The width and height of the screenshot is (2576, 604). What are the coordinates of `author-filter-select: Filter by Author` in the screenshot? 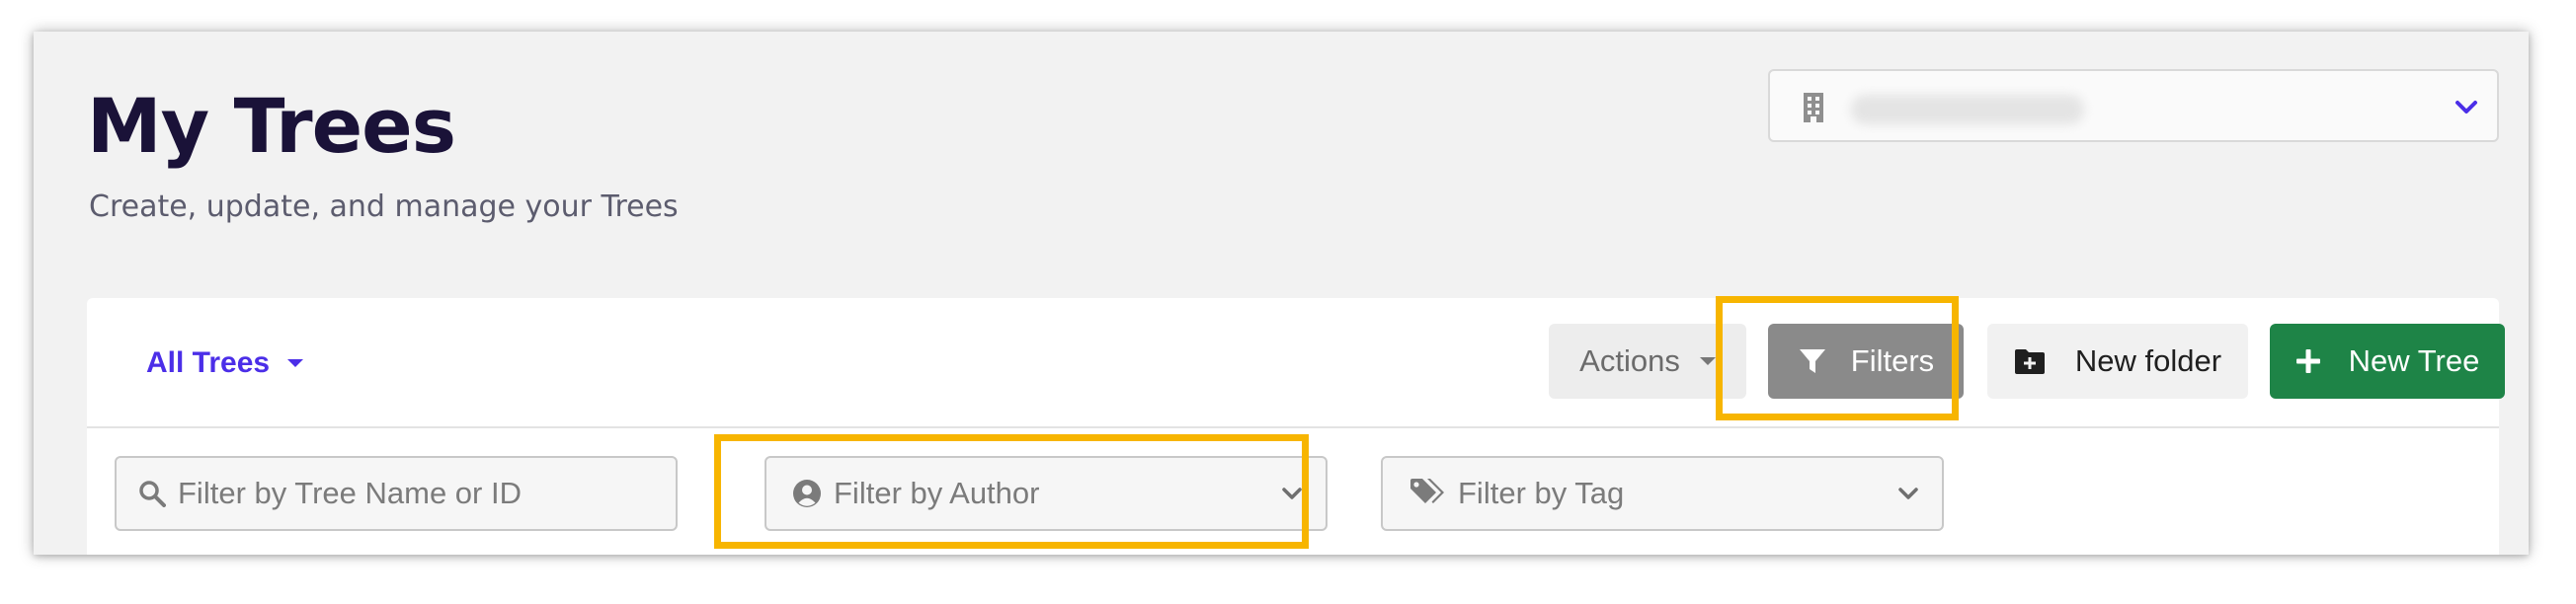 It's located at (1046, 494).